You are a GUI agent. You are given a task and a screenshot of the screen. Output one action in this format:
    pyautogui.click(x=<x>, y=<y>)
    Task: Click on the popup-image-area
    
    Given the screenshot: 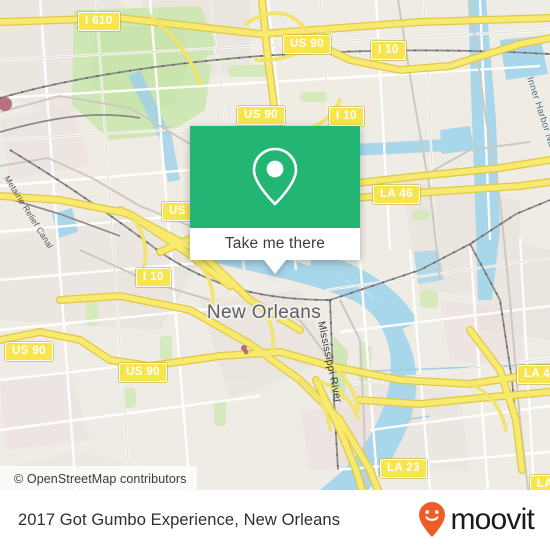 What is the action you would take?
    pyautogui.click(x=275, y=177)
    